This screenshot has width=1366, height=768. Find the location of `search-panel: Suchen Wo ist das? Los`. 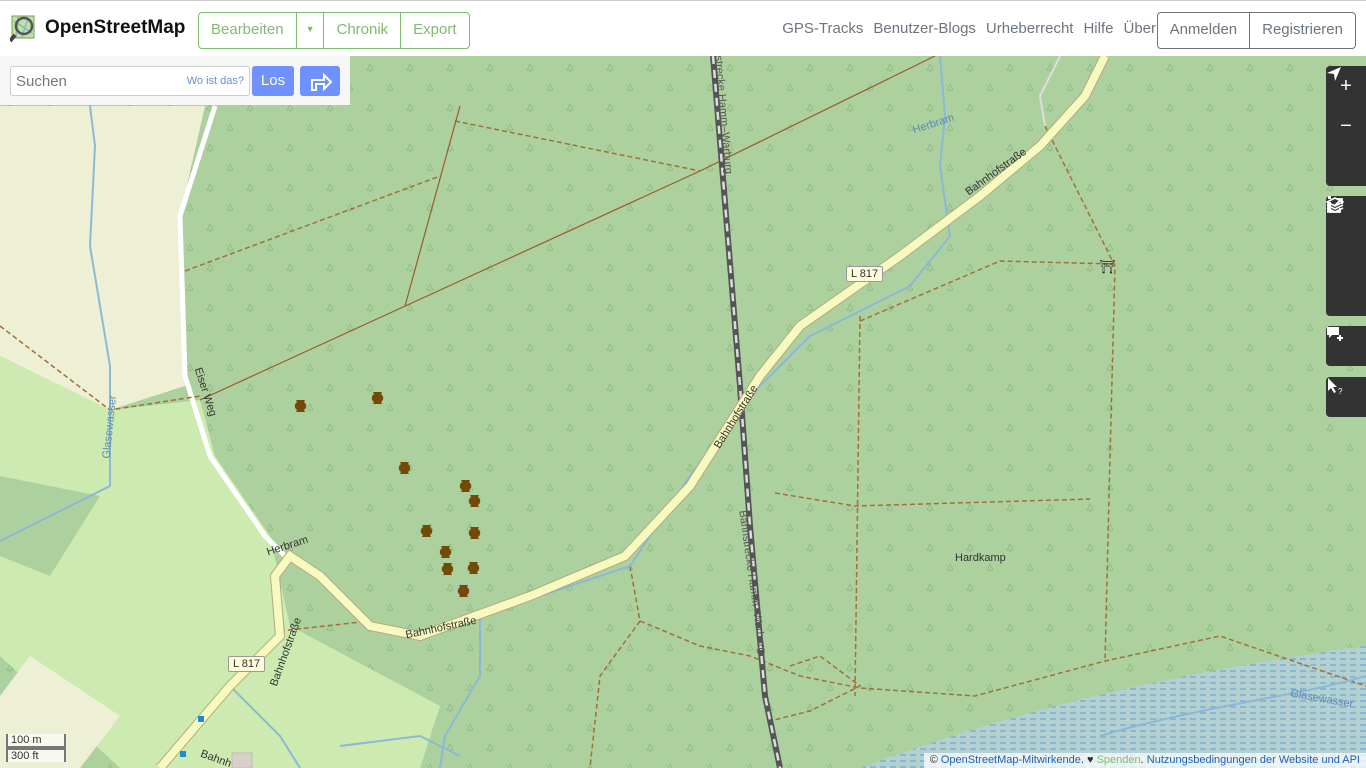

search-panel: Suchen Wo ist das? Los is located at coordinates (175, 80).